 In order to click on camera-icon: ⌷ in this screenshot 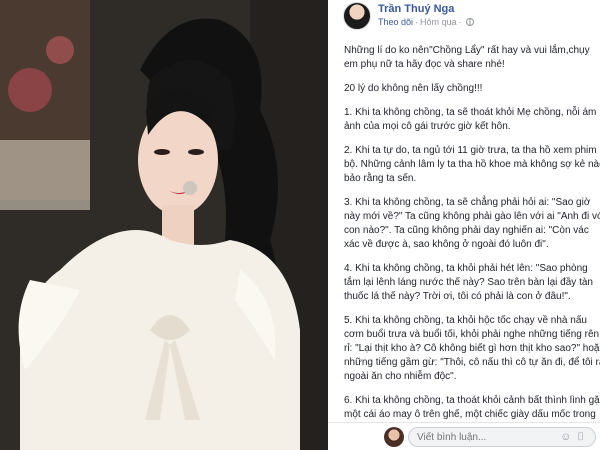, I will do `click(583, 437)`.